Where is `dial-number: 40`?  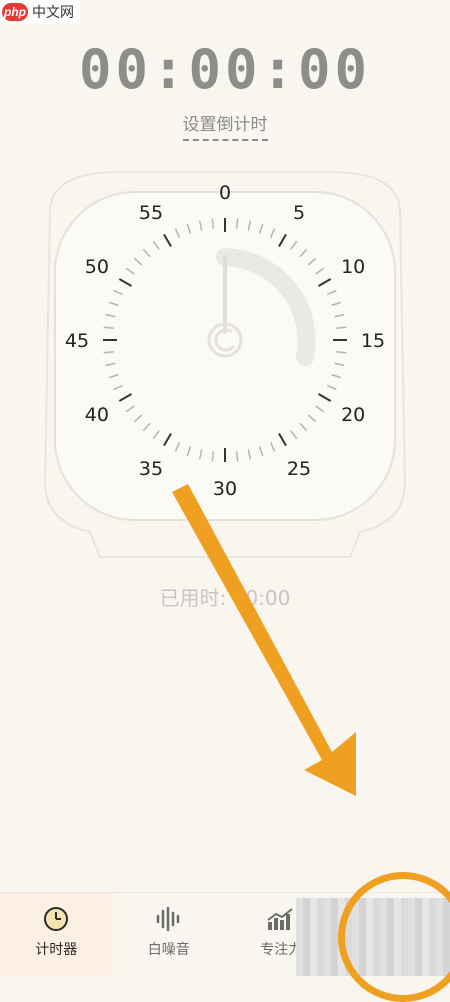
dial-number: 40 is located at coordinates (97, 415).